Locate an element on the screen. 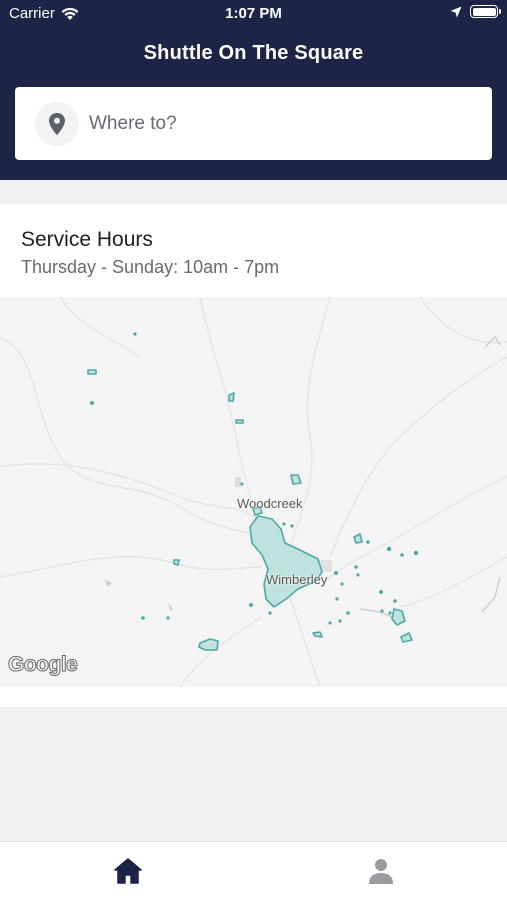 The width and height of the screenshot is (507, 900). home-icon is located at coordinates (128, 871).